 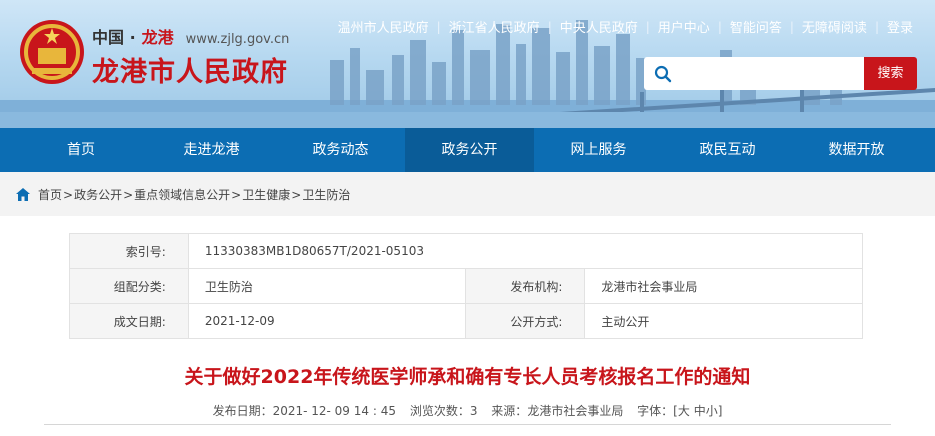 What do you see at coordinates (712, 411) in the screenshot?
I see `font-size-small: 小` at bounding box center [712, 411].